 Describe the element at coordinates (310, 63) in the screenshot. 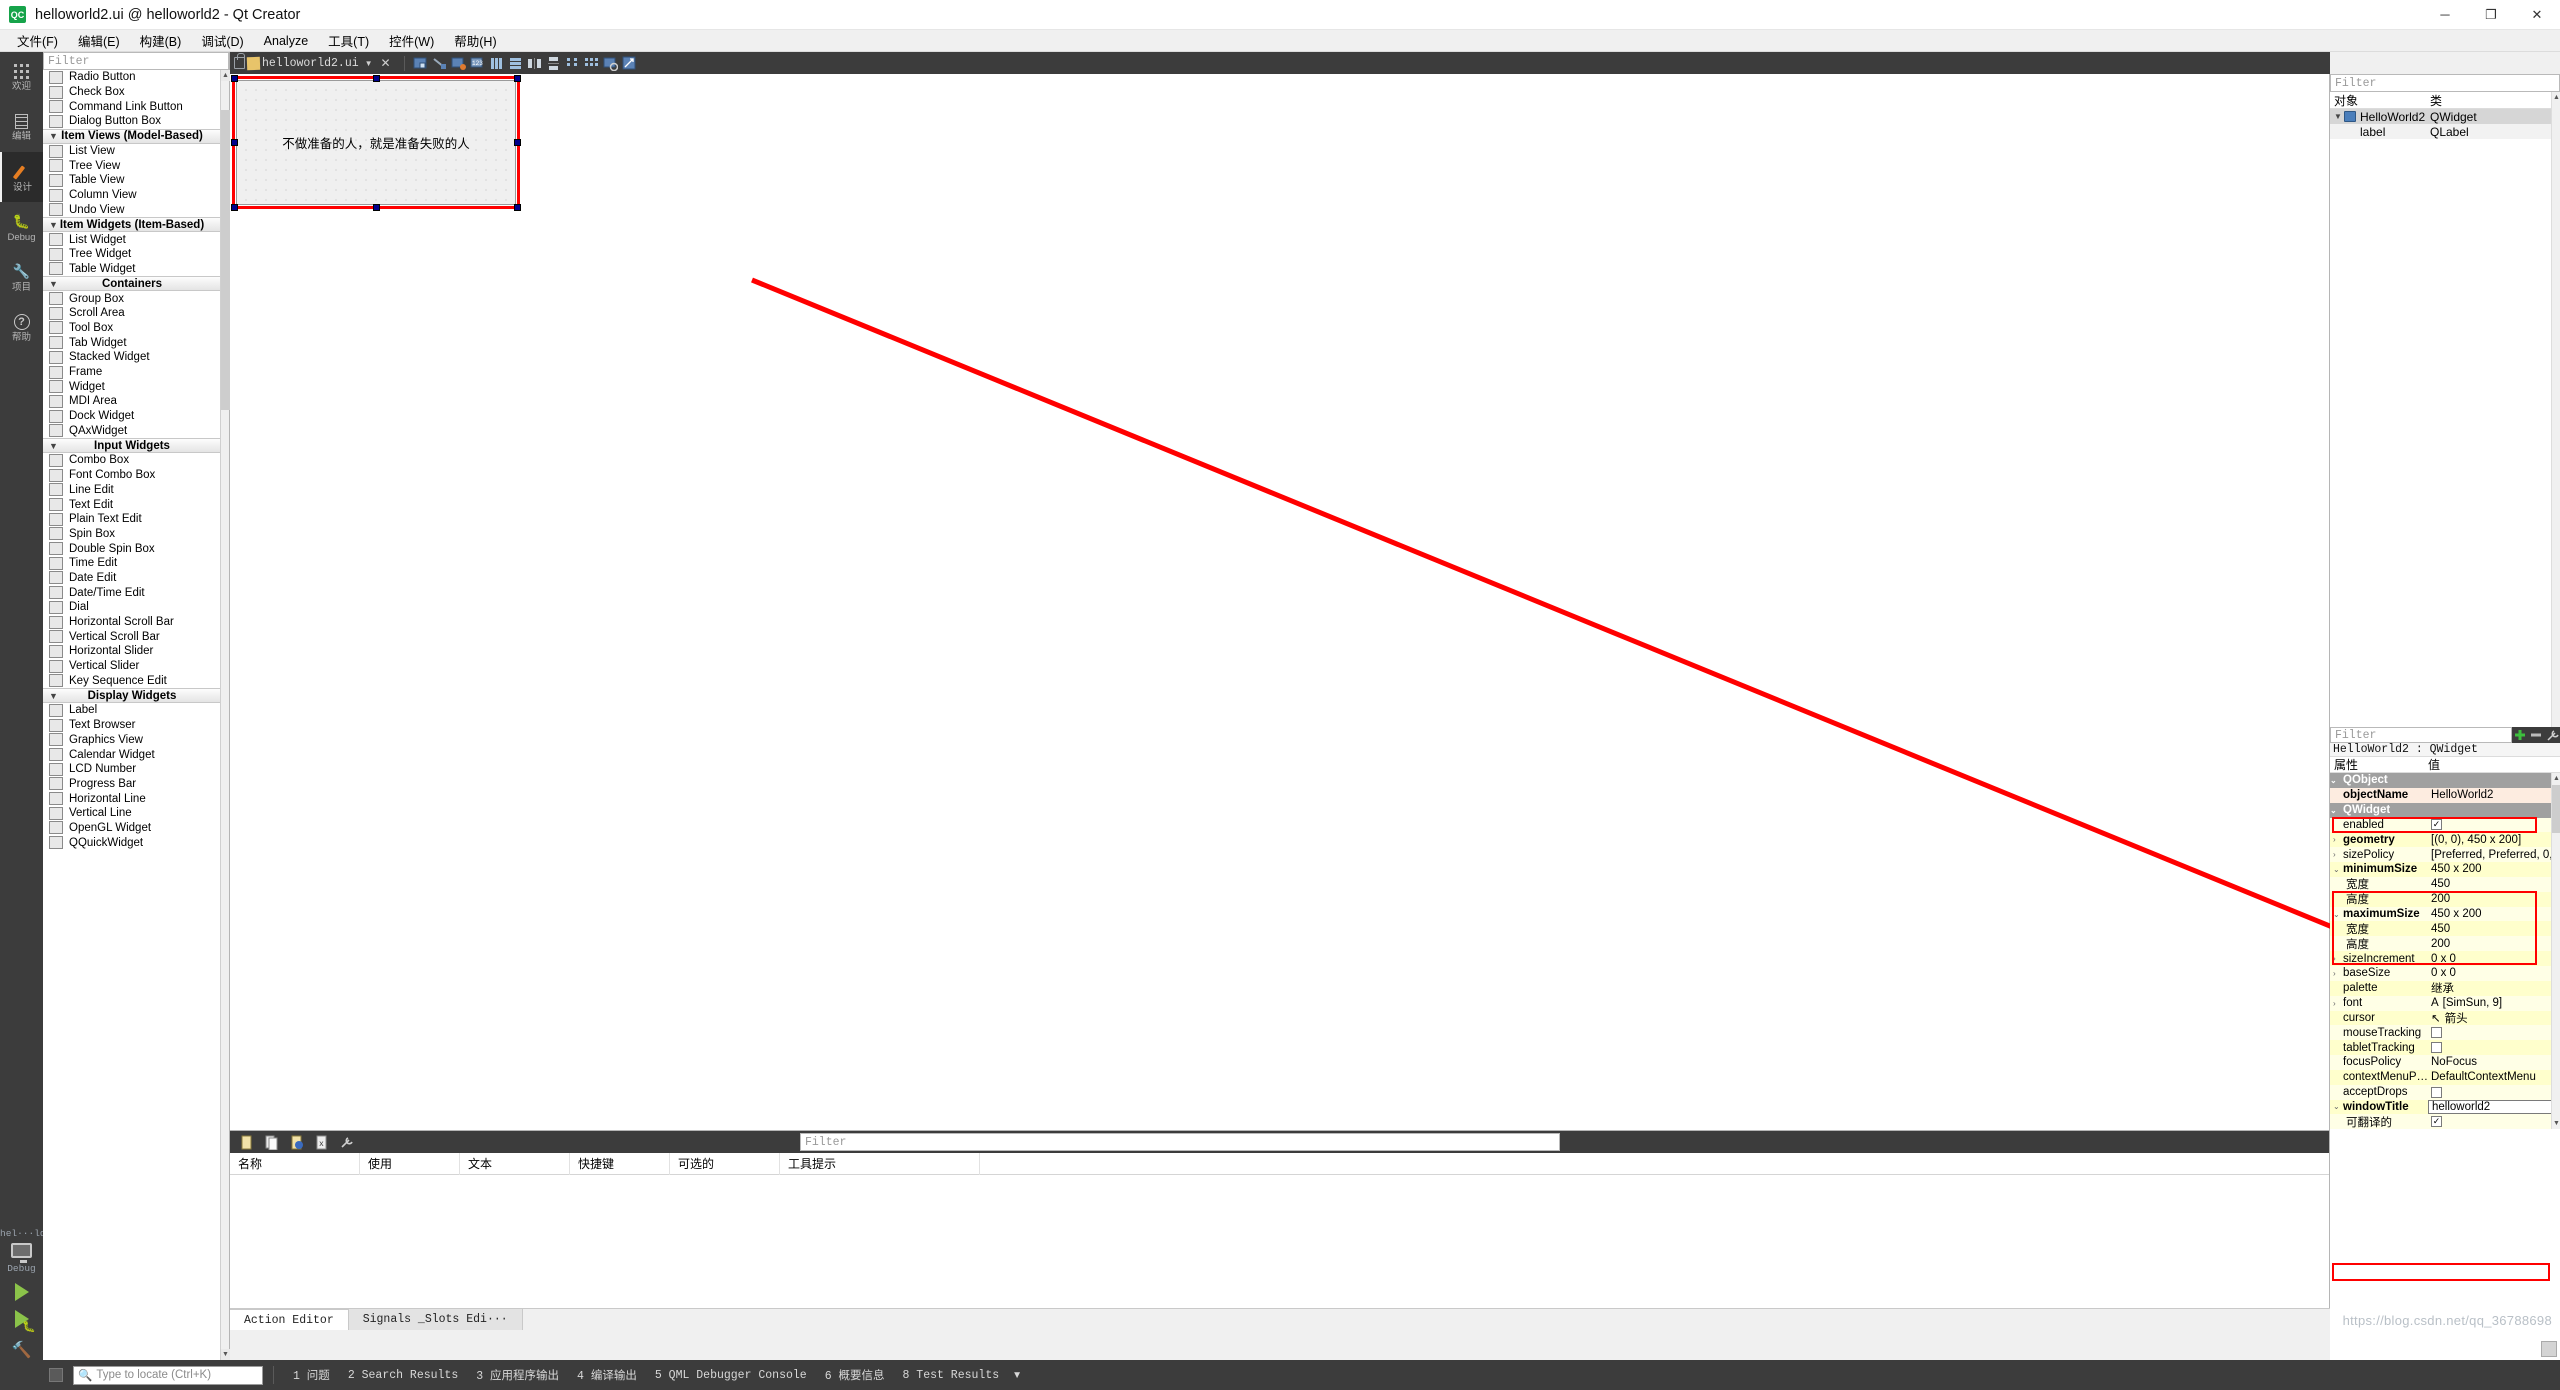

I see `open-document-label: helloworld2.ui` at that location.